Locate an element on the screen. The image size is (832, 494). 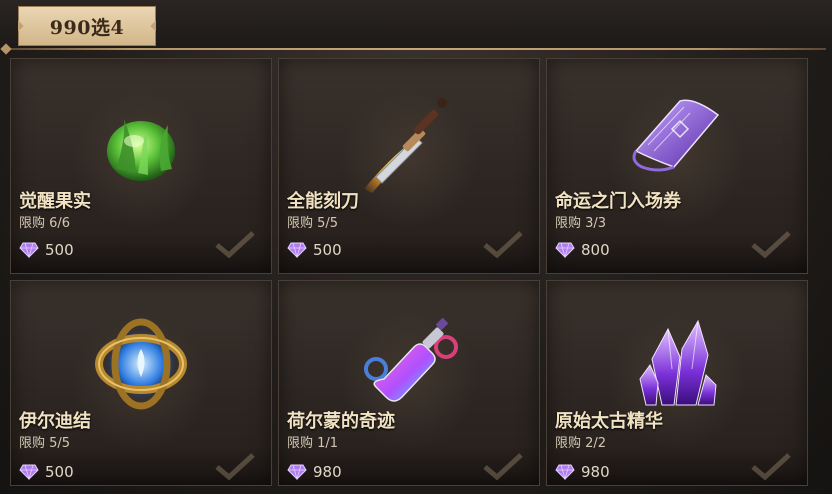
item-card-gate-of-fate-ticket: 命运之门入场券 限购 3/3 800 is located at coordinates (677, 166).